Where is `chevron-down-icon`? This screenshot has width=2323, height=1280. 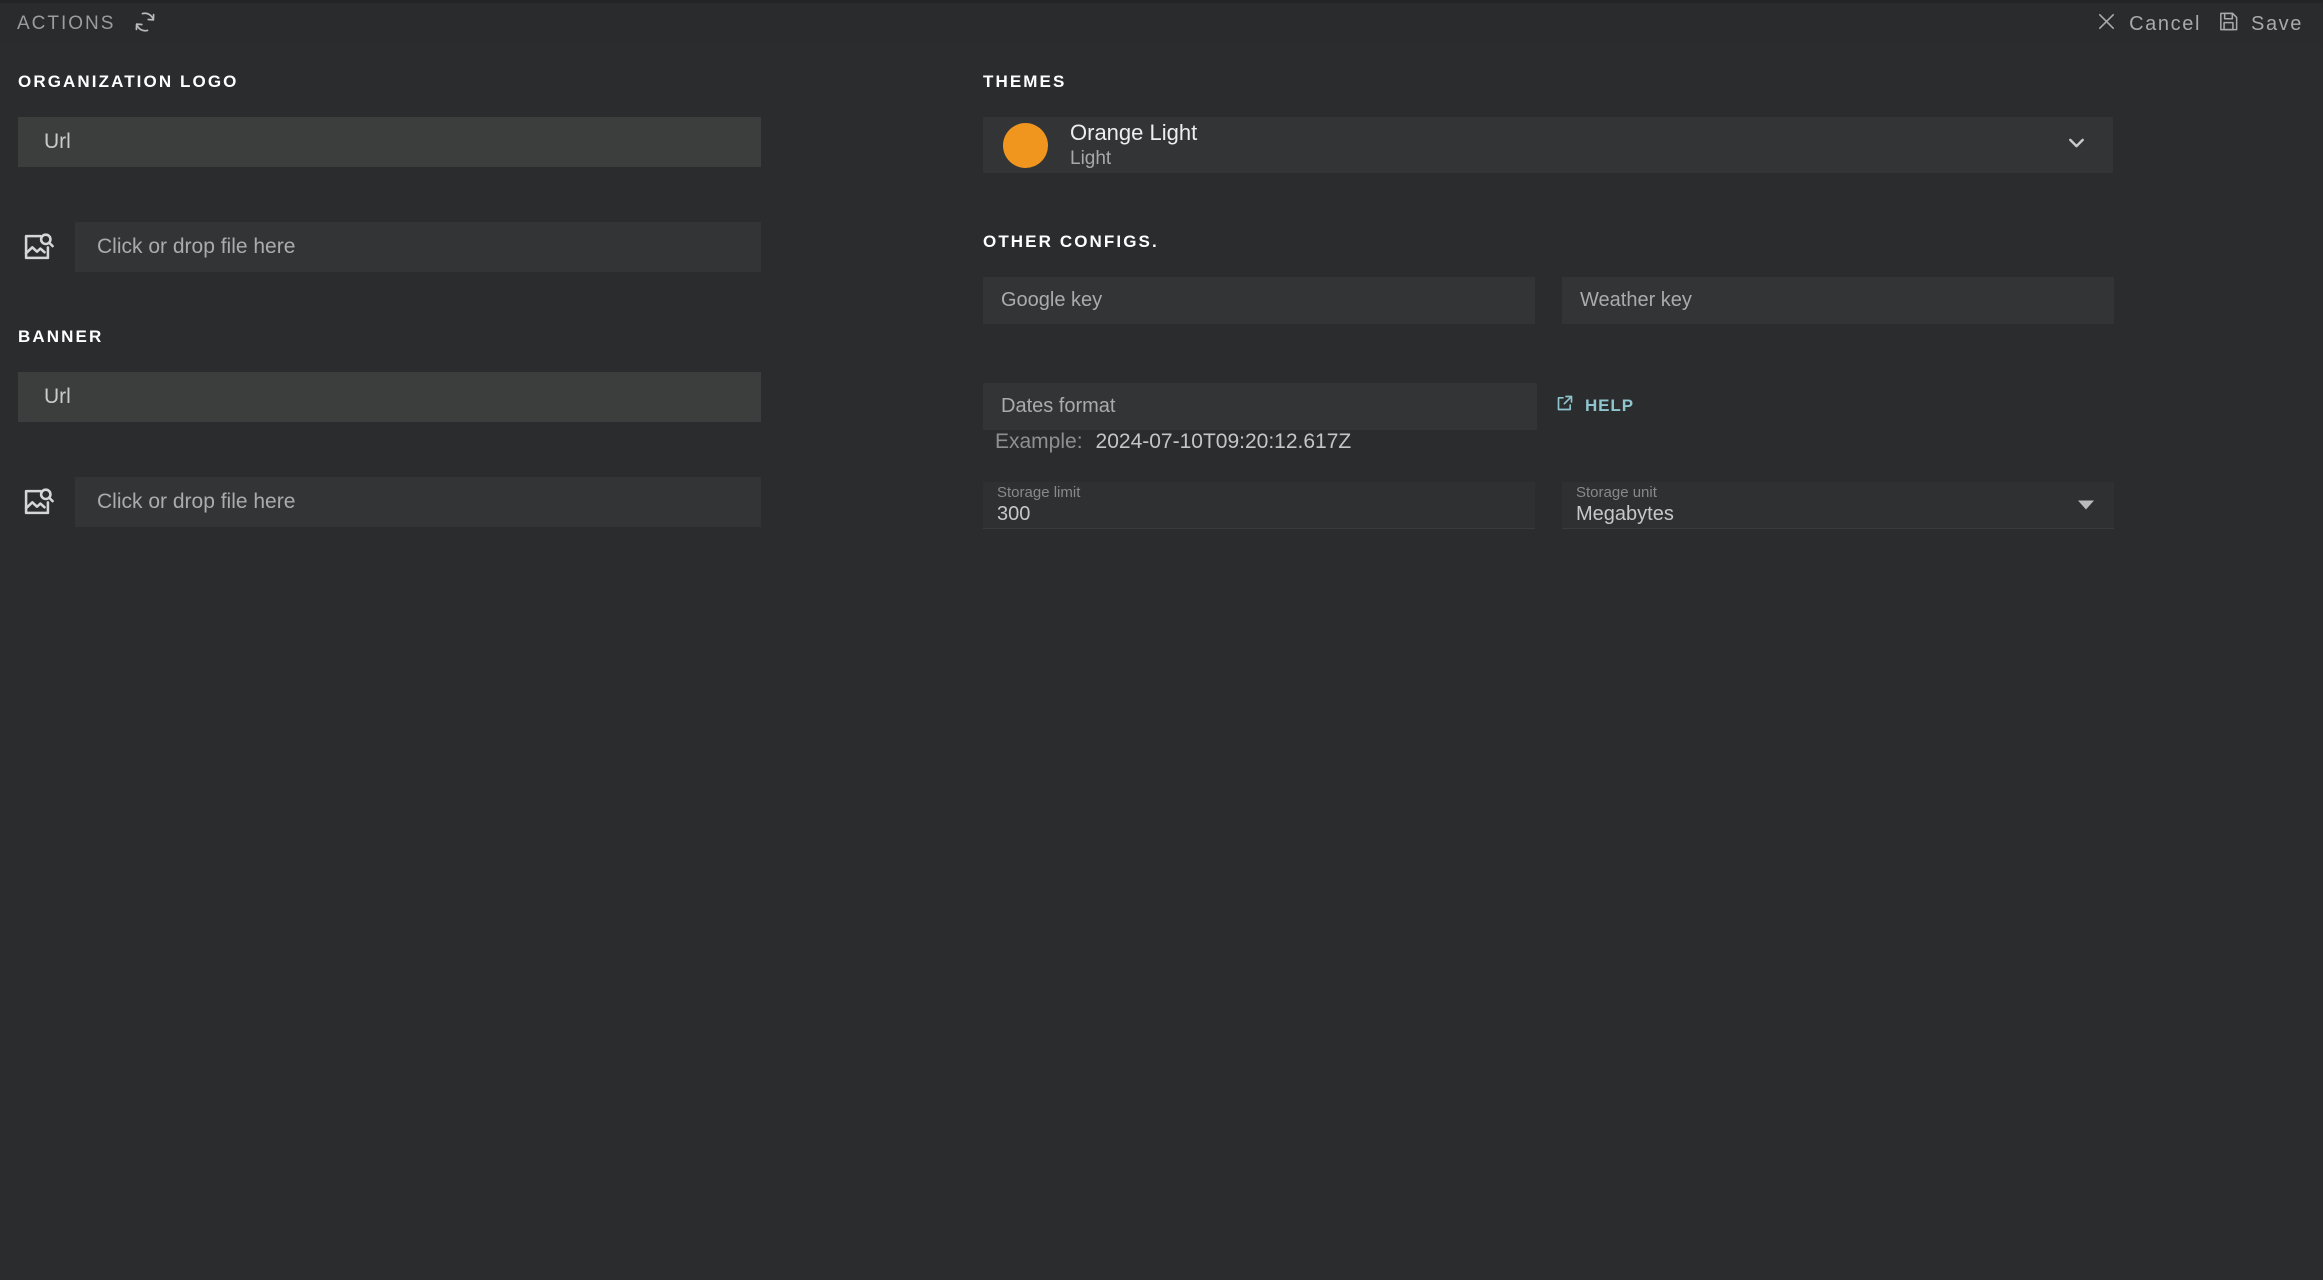
chevron-down-icon is located at coordinates (2076, 145).